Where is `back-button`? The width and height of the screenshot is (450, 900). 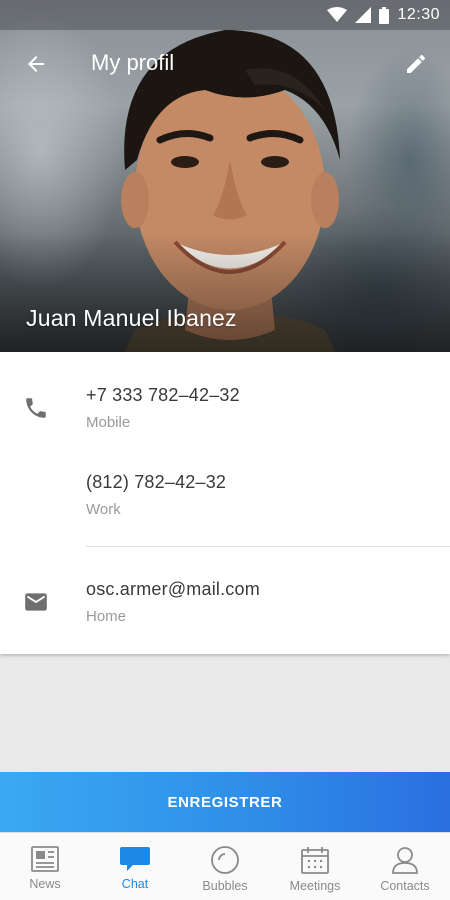 back-button is located at coordinates (36, 64).